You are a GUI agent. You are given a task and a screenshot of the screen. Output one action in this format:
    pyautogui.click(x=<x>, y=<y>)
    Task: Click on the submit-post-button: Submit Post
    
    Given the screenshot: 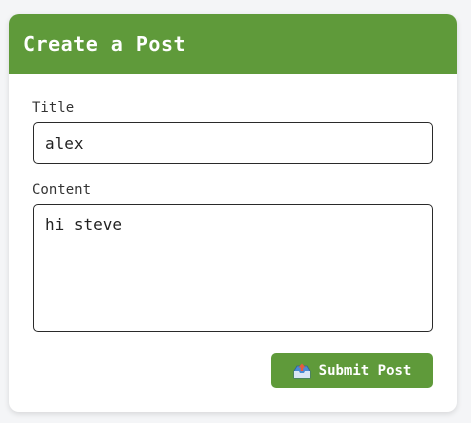 What is the action you would take?
    pyautogui.click(x=352, y=370)
    